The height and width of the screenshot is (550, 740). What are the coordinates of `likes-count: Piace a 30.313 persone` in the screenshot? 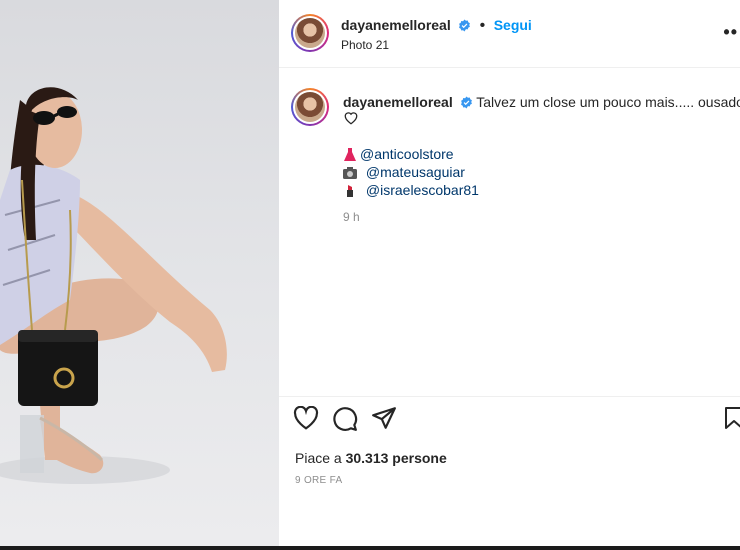 It's located at (371, 458).